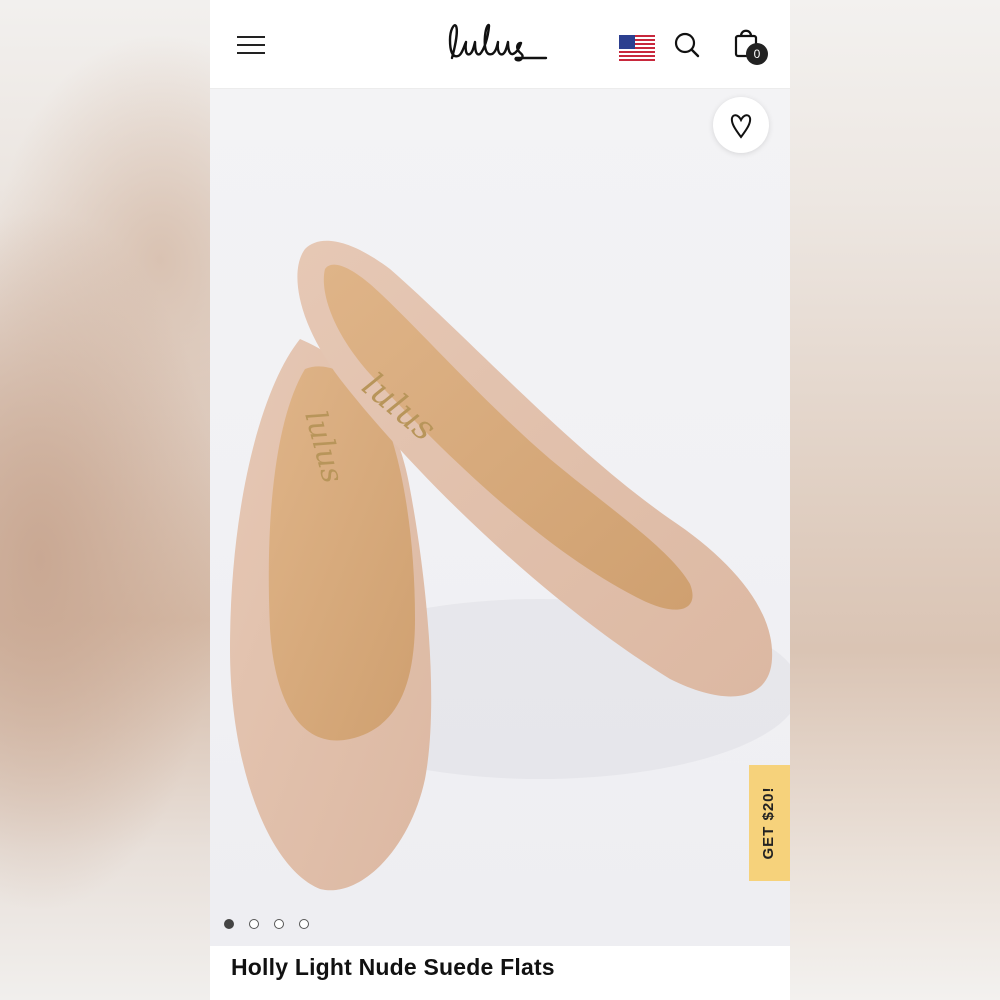 Image resolution: width=1000 pixels, height=1000 pixels. What do you see at coordinates (757, 54) in the screenshot?
I see `cart-count-badge: 0` at bounding box center [757, 54].